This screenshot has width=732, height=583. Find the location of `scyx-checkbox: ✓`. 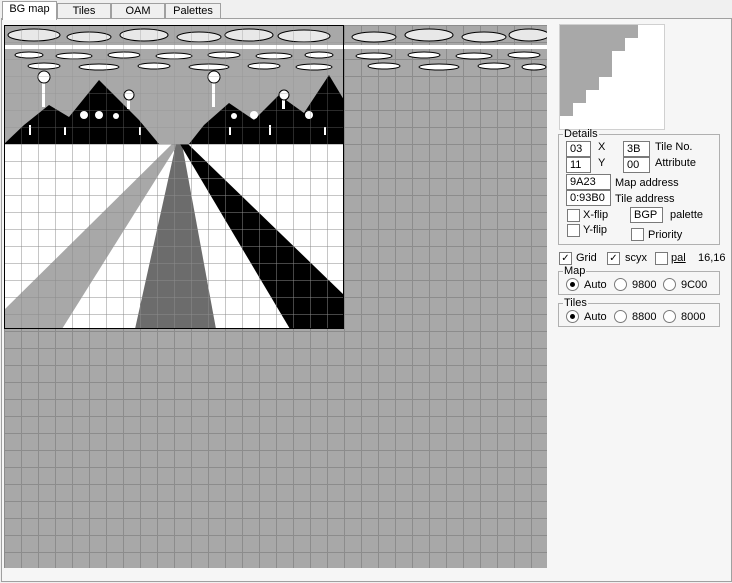

scyx-checkbox: ✓ is located at coordinates (613, 258).